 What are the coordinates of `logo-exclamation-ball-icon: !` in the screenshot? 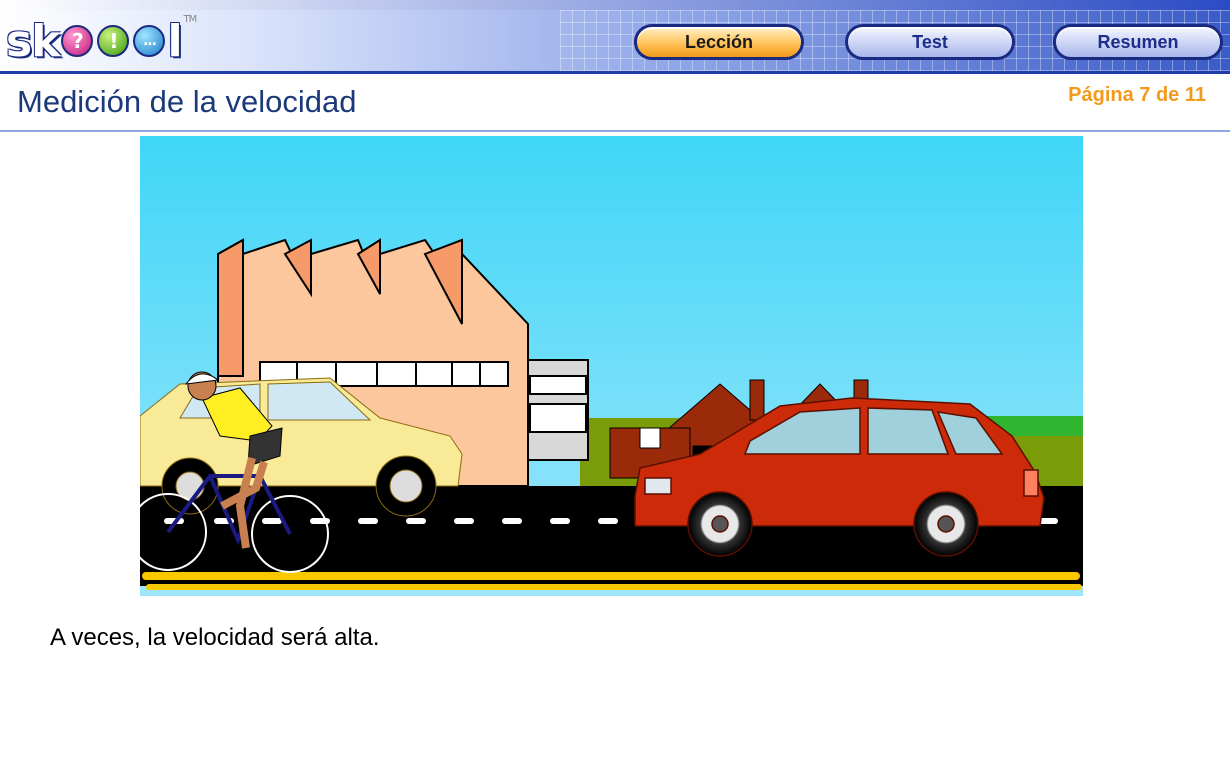 It's located at (113, 41).